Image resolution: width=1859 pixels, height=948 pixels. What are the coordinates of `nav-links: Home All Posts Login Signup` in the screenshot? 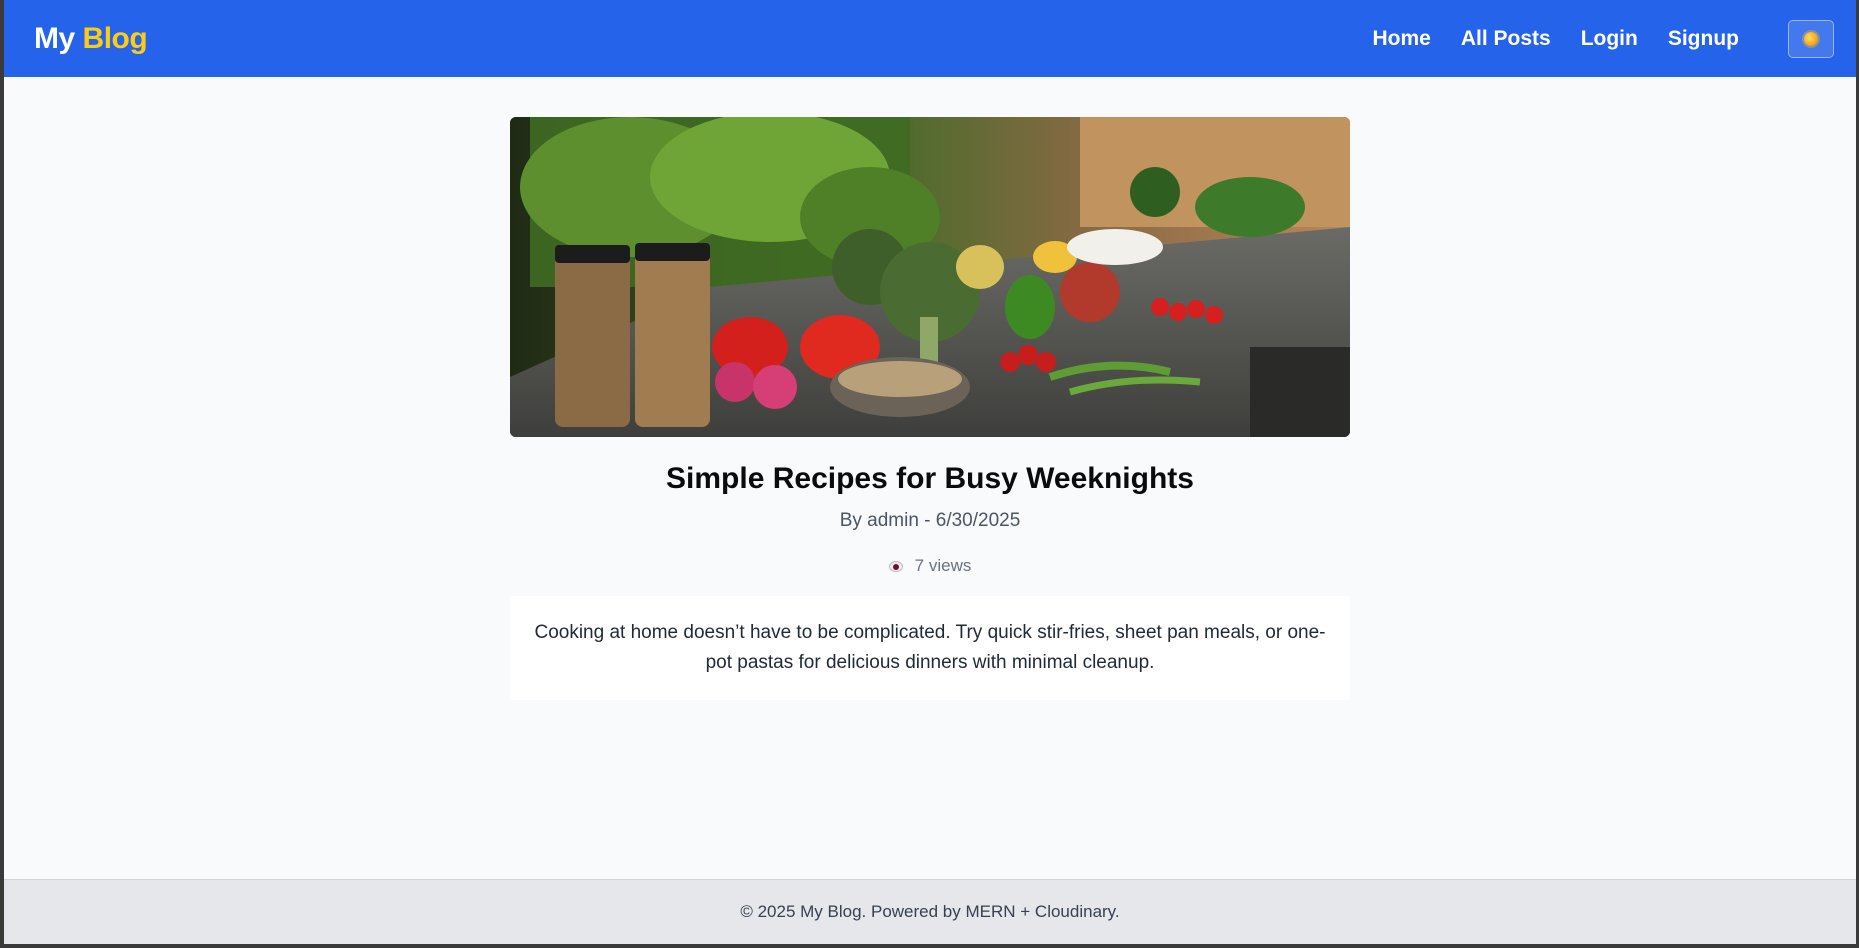 It's located at (1588, 38).